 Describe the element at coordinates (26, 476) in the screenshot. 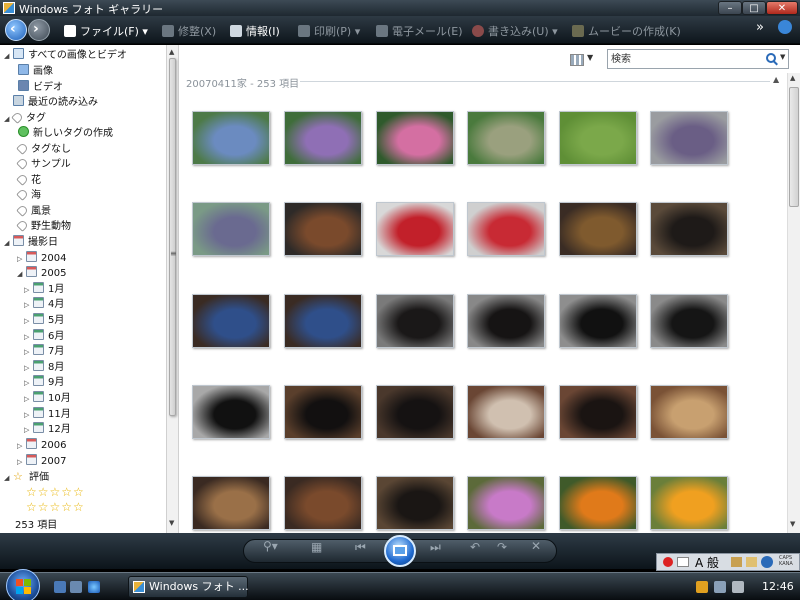

I see `tree-rating: ◢ ☆ 評価` at that location.